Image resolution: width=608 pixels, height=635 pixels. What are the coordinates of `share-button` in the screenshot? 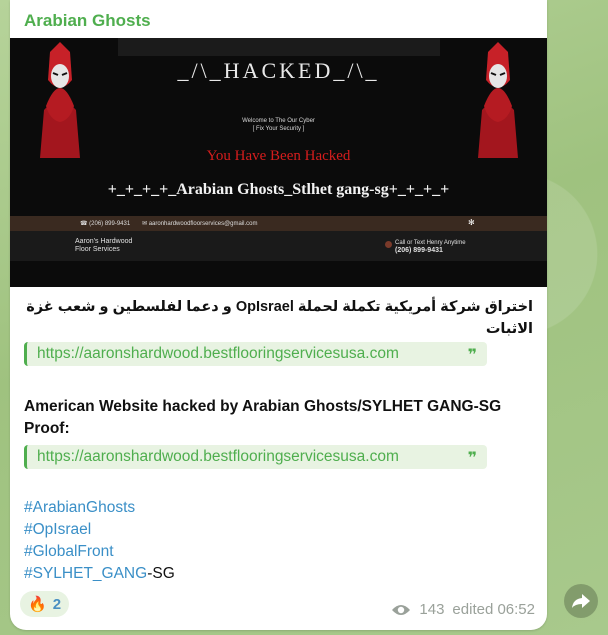 It's located at (581, 601).